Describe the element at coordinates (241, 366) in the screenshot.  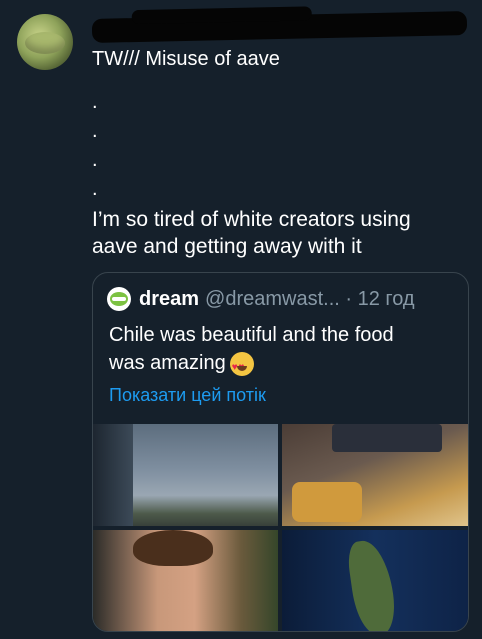
I see `heart-eyes-emoji-icon` at that location.